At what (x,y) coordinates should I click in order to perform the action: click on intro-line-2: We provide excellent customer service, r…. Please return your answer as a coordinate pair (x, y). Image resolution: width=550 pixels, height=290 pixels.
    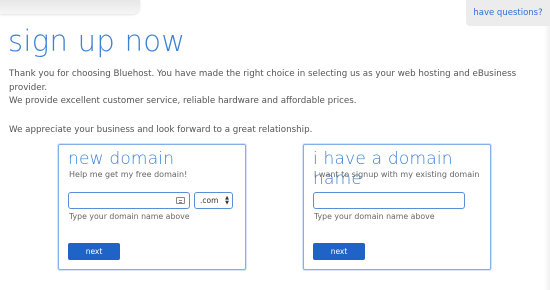
    Looking at the image, I should click on (183, 101).